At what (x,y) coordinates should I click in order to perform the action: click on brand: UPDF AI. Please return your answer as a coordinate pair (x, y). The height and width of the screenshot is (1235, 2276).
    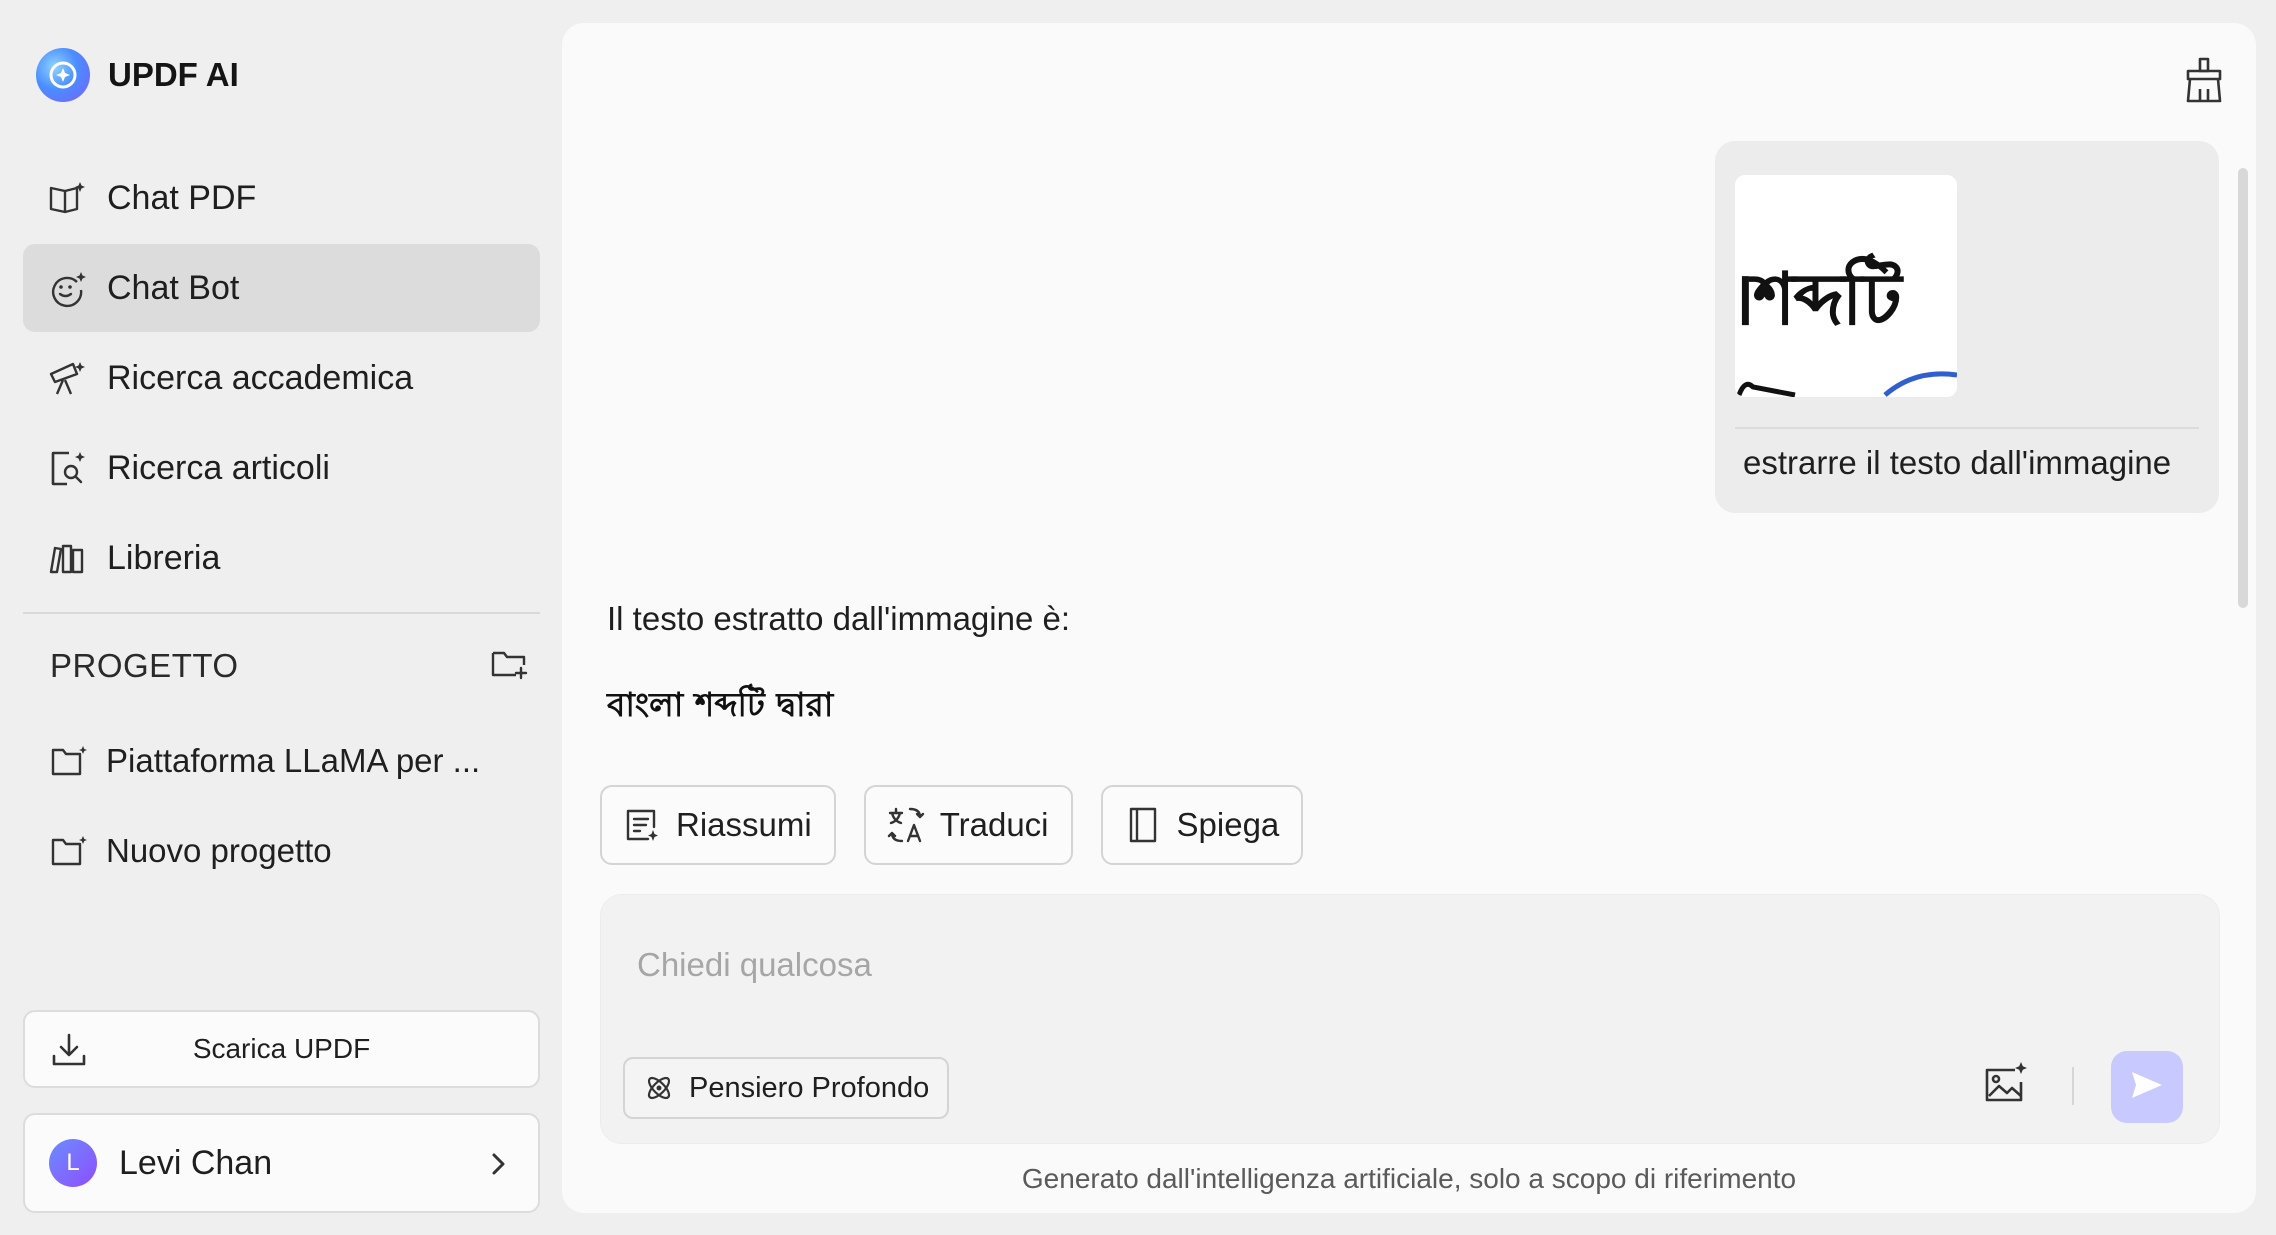
    Looking at the image, I should click on (137, 75).